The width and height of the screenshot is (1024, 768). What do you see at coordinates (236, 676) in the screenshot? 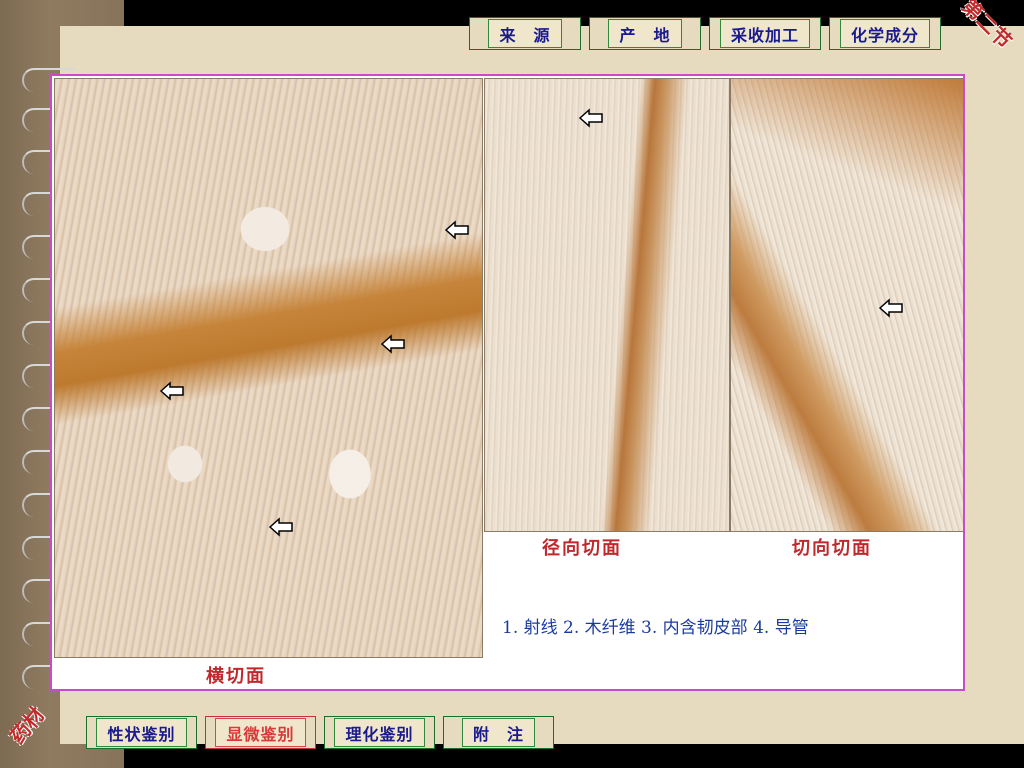
I see `cross-section-caption: 横切面` at bounding box center [236, 676].